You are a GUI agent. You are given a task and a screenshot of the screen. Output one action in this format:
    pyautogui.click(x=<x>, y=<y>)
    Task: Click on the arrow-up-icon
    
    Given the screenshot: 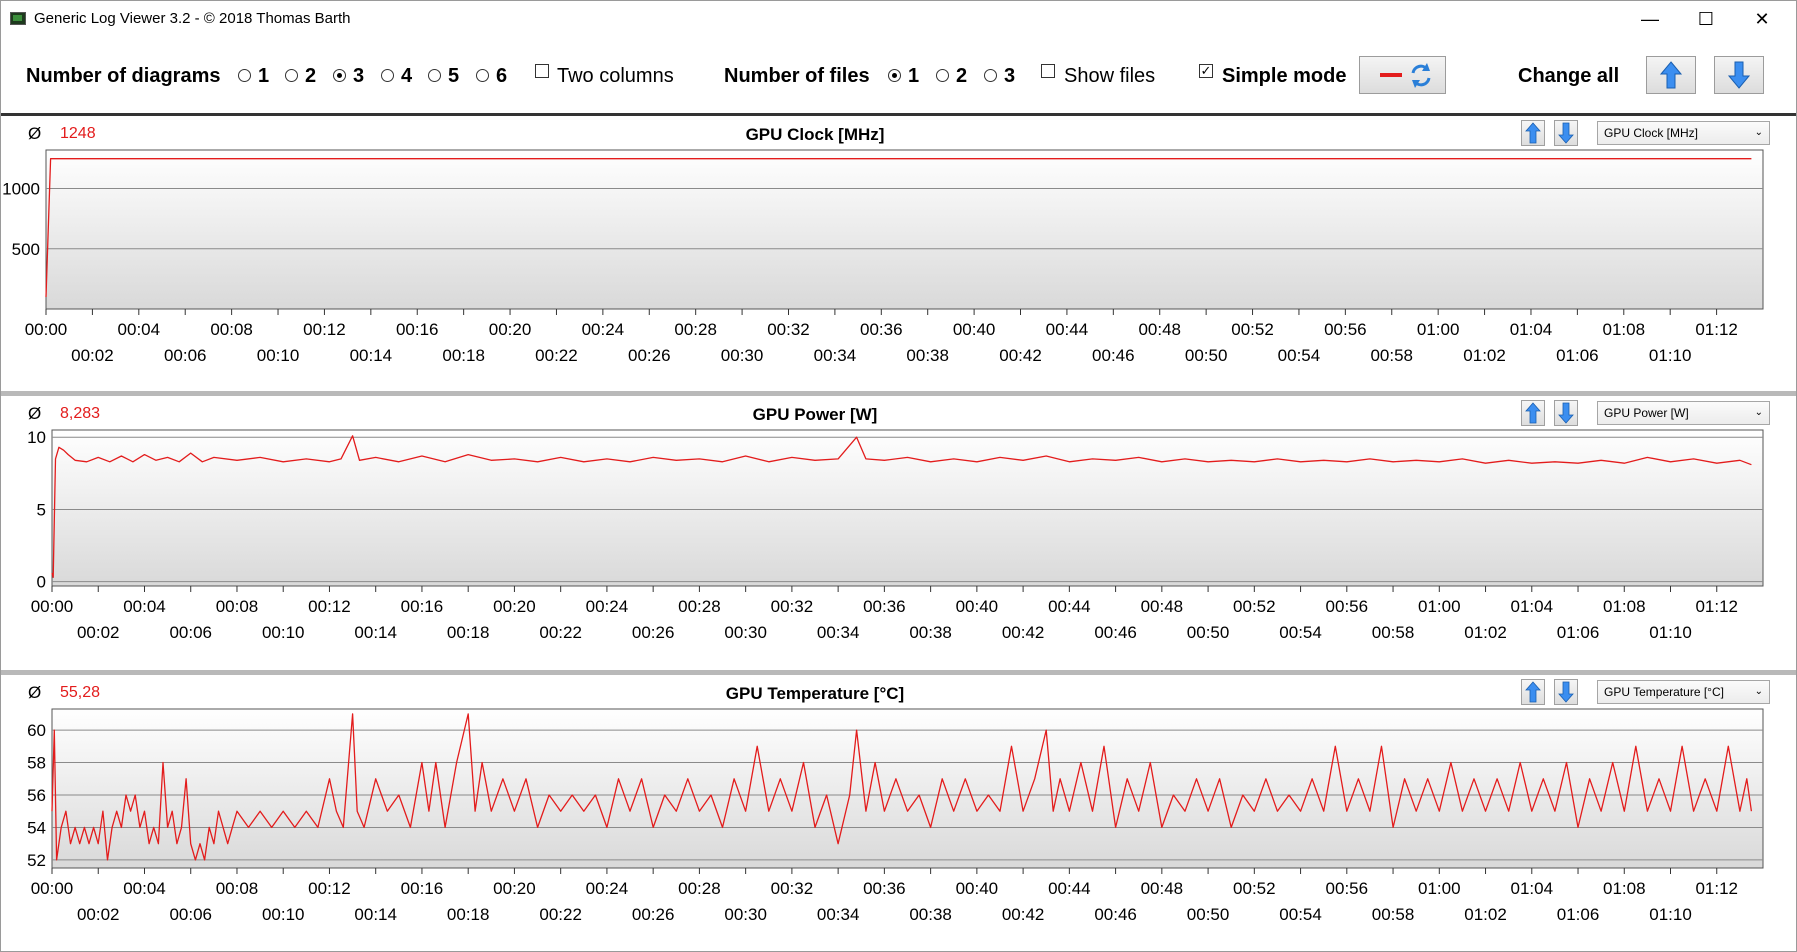 What is the action you would take?
    pyautogui.click(x=1671, y=75)
    